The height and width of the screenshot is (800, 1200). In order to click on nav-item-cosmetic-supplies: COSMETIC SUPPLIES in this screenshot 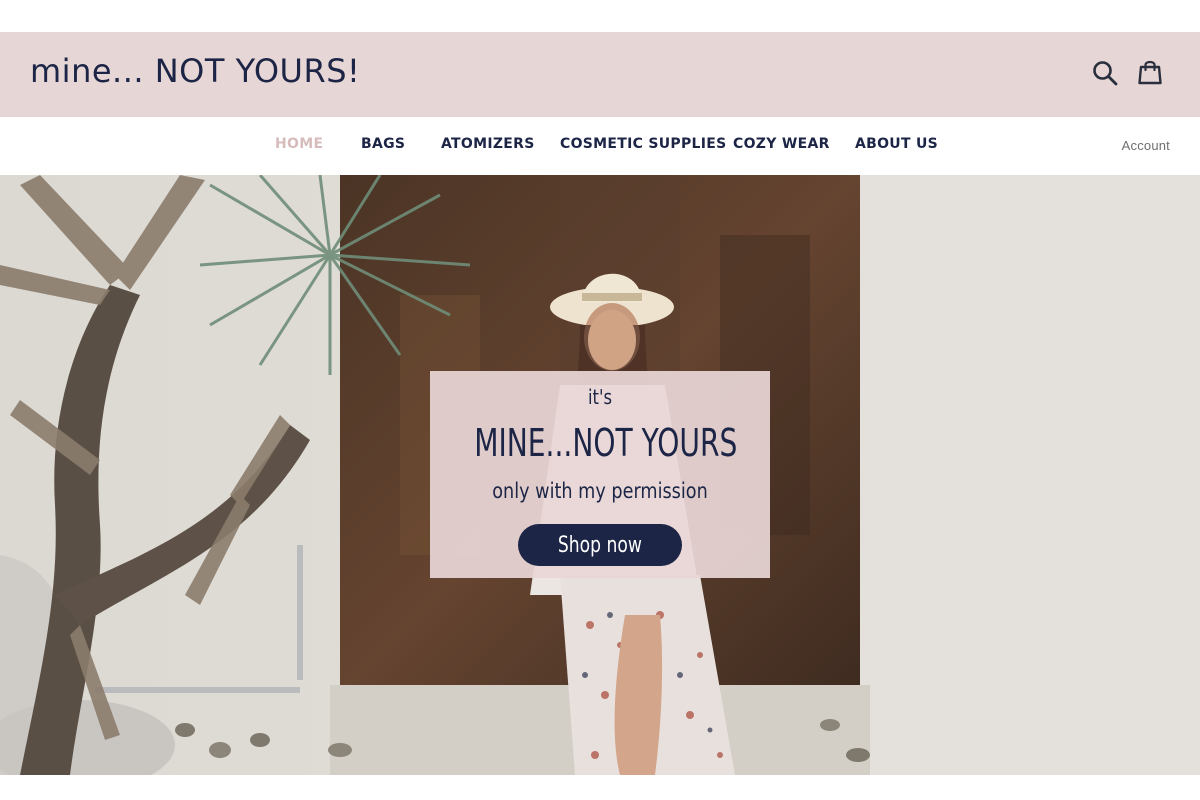, I will do `click(643, 144)`.